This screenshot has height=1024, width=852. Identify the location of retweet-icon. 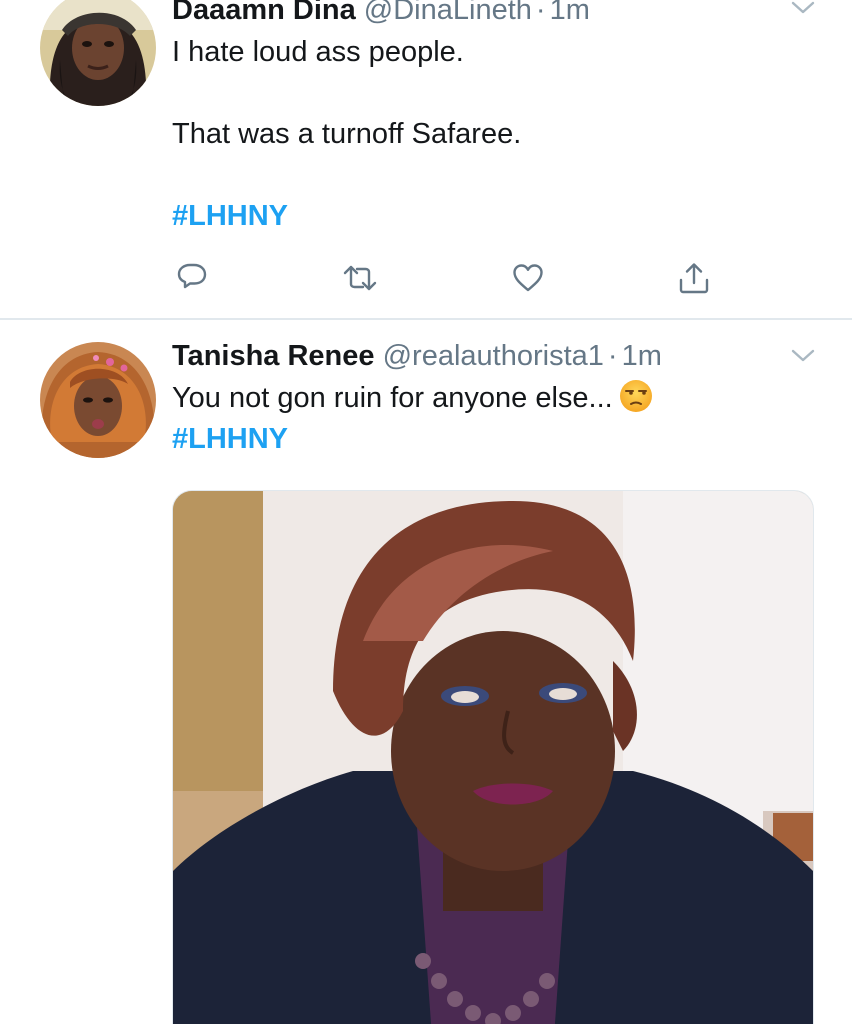
(360, 278).